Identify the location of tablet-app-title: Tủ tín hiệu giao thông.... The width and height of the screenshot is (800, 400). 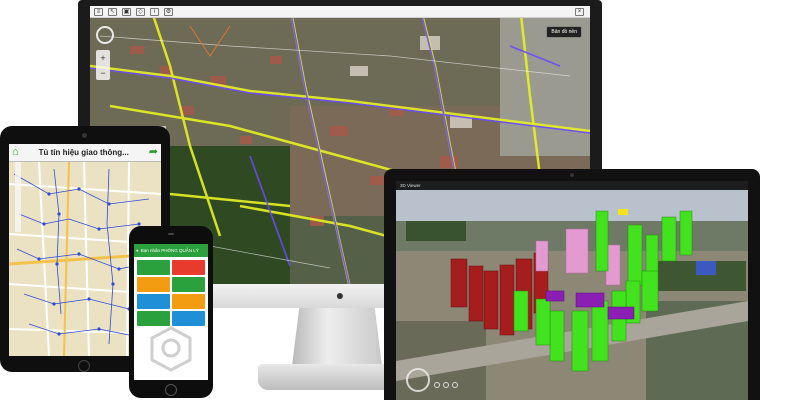
(83, 152).